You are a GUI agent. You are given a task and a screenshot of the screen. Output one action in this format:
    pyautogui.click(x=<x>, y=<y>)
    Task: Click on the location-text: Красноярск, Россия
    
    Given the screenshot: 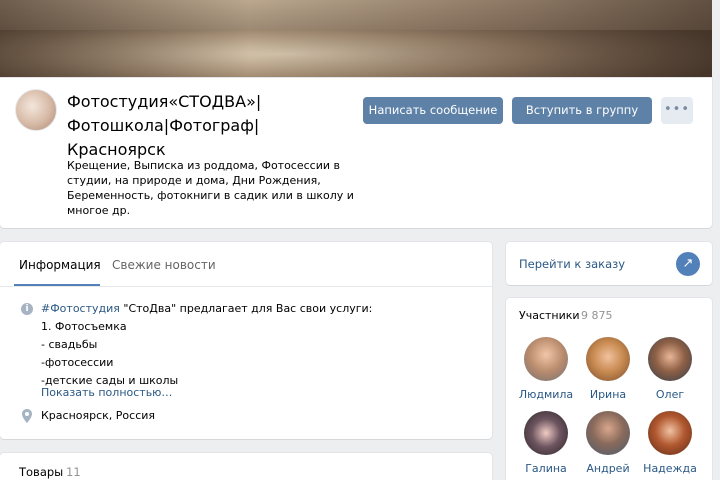 What is the action you would take?
    pyautogui.click(x=98, y=415)
    